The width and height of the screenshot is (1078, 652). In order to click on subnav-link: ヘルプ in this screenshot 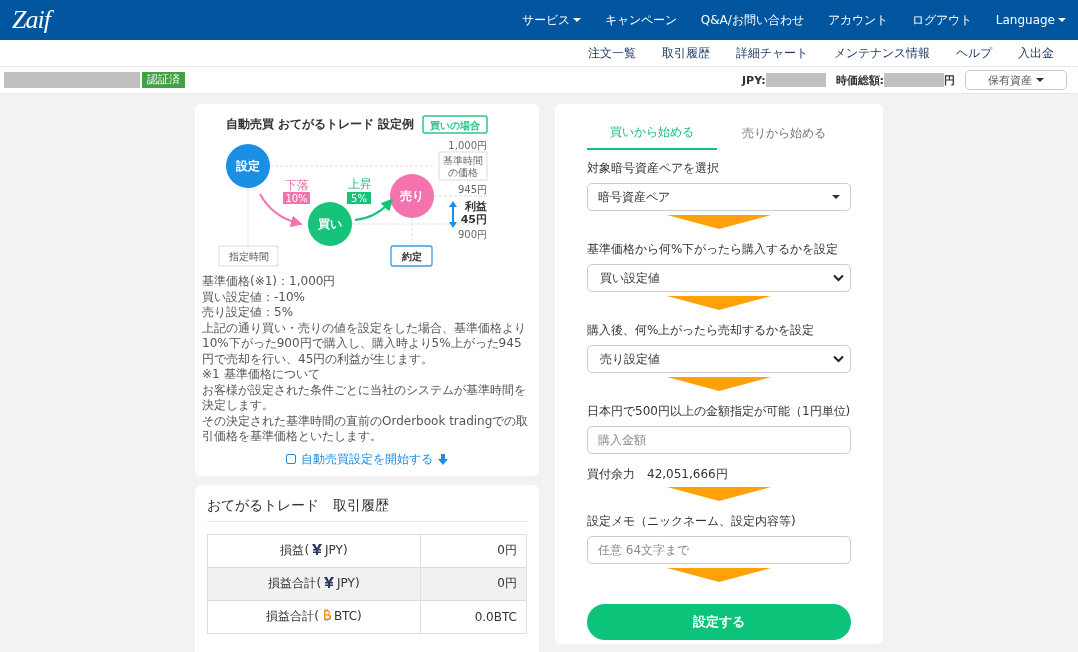, I will do `click(961, 53)`.